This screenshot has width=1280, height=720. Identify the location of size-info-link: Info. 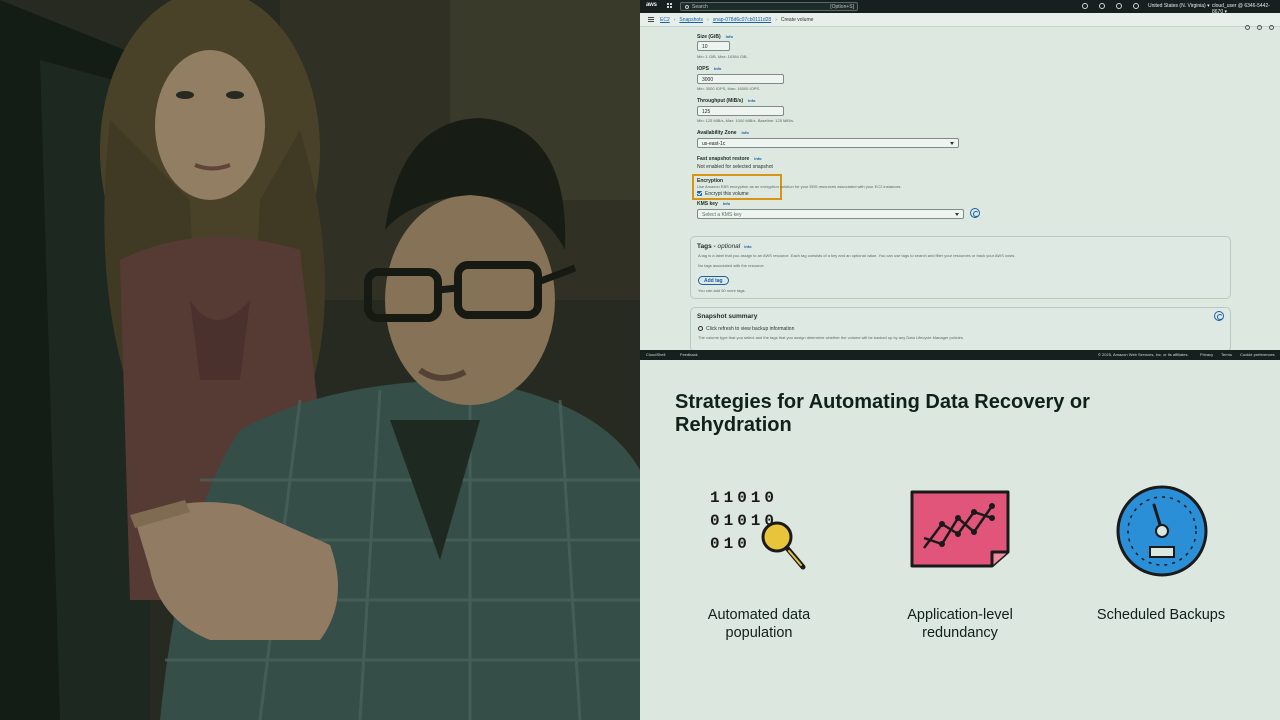
(729, 36).